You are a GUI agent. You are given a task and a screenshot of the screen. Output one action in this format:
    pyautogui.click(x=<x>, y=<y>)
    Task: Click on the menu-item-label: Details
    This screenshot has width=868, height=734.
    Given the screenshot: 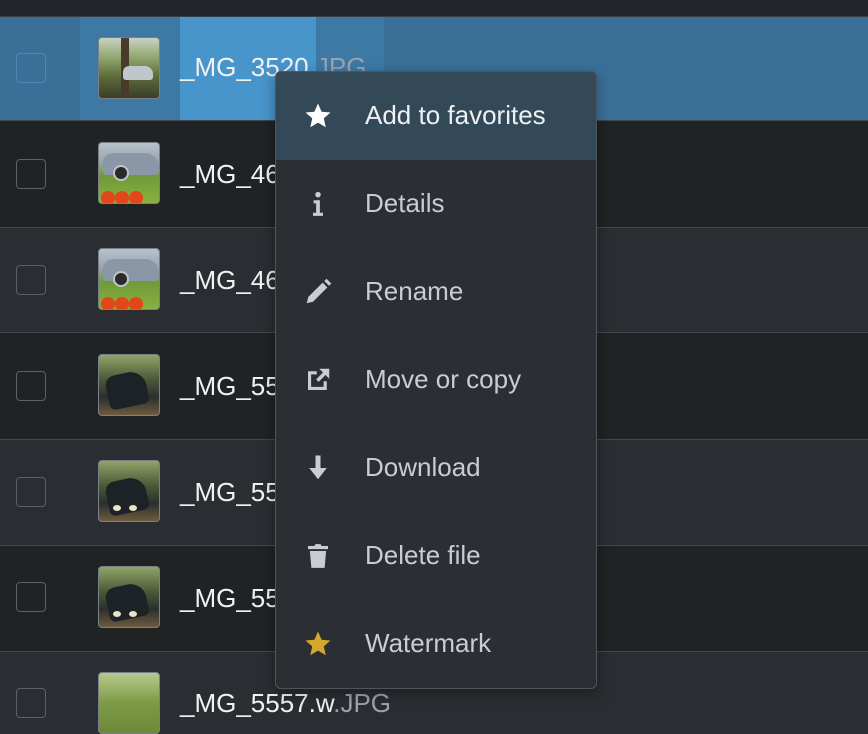 What is the action you would take?
    pyautogui.click(x=405, y=203)
    